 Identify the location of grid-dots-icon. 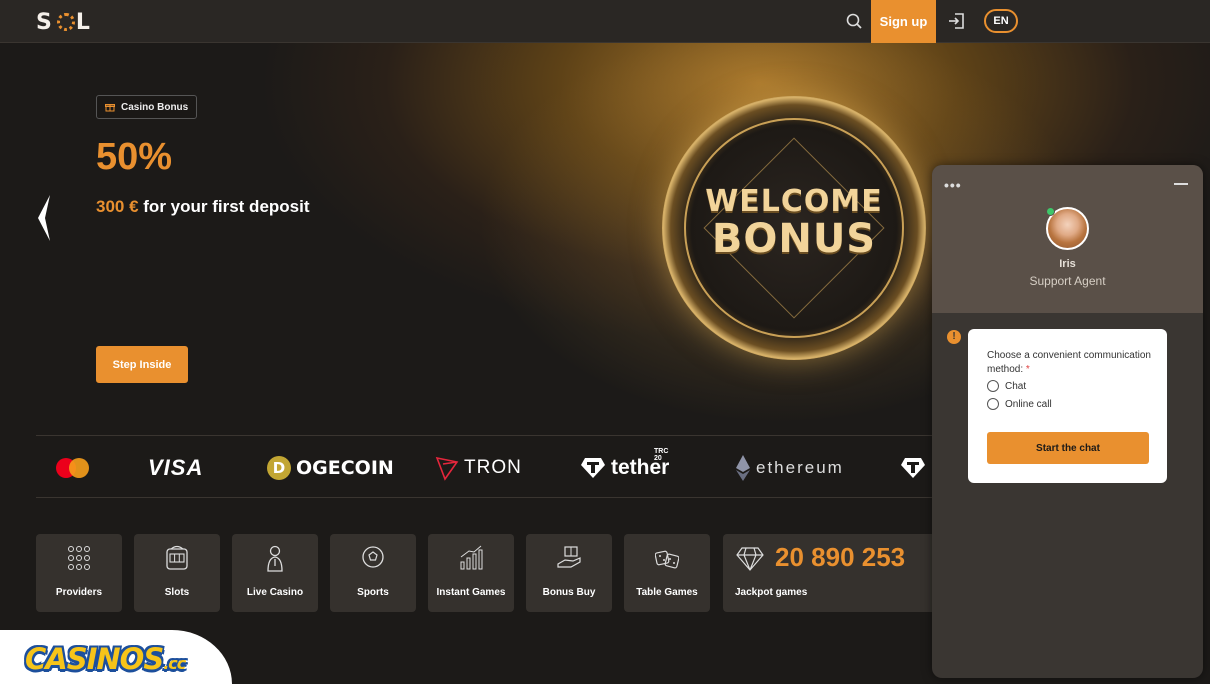
(79, 558).